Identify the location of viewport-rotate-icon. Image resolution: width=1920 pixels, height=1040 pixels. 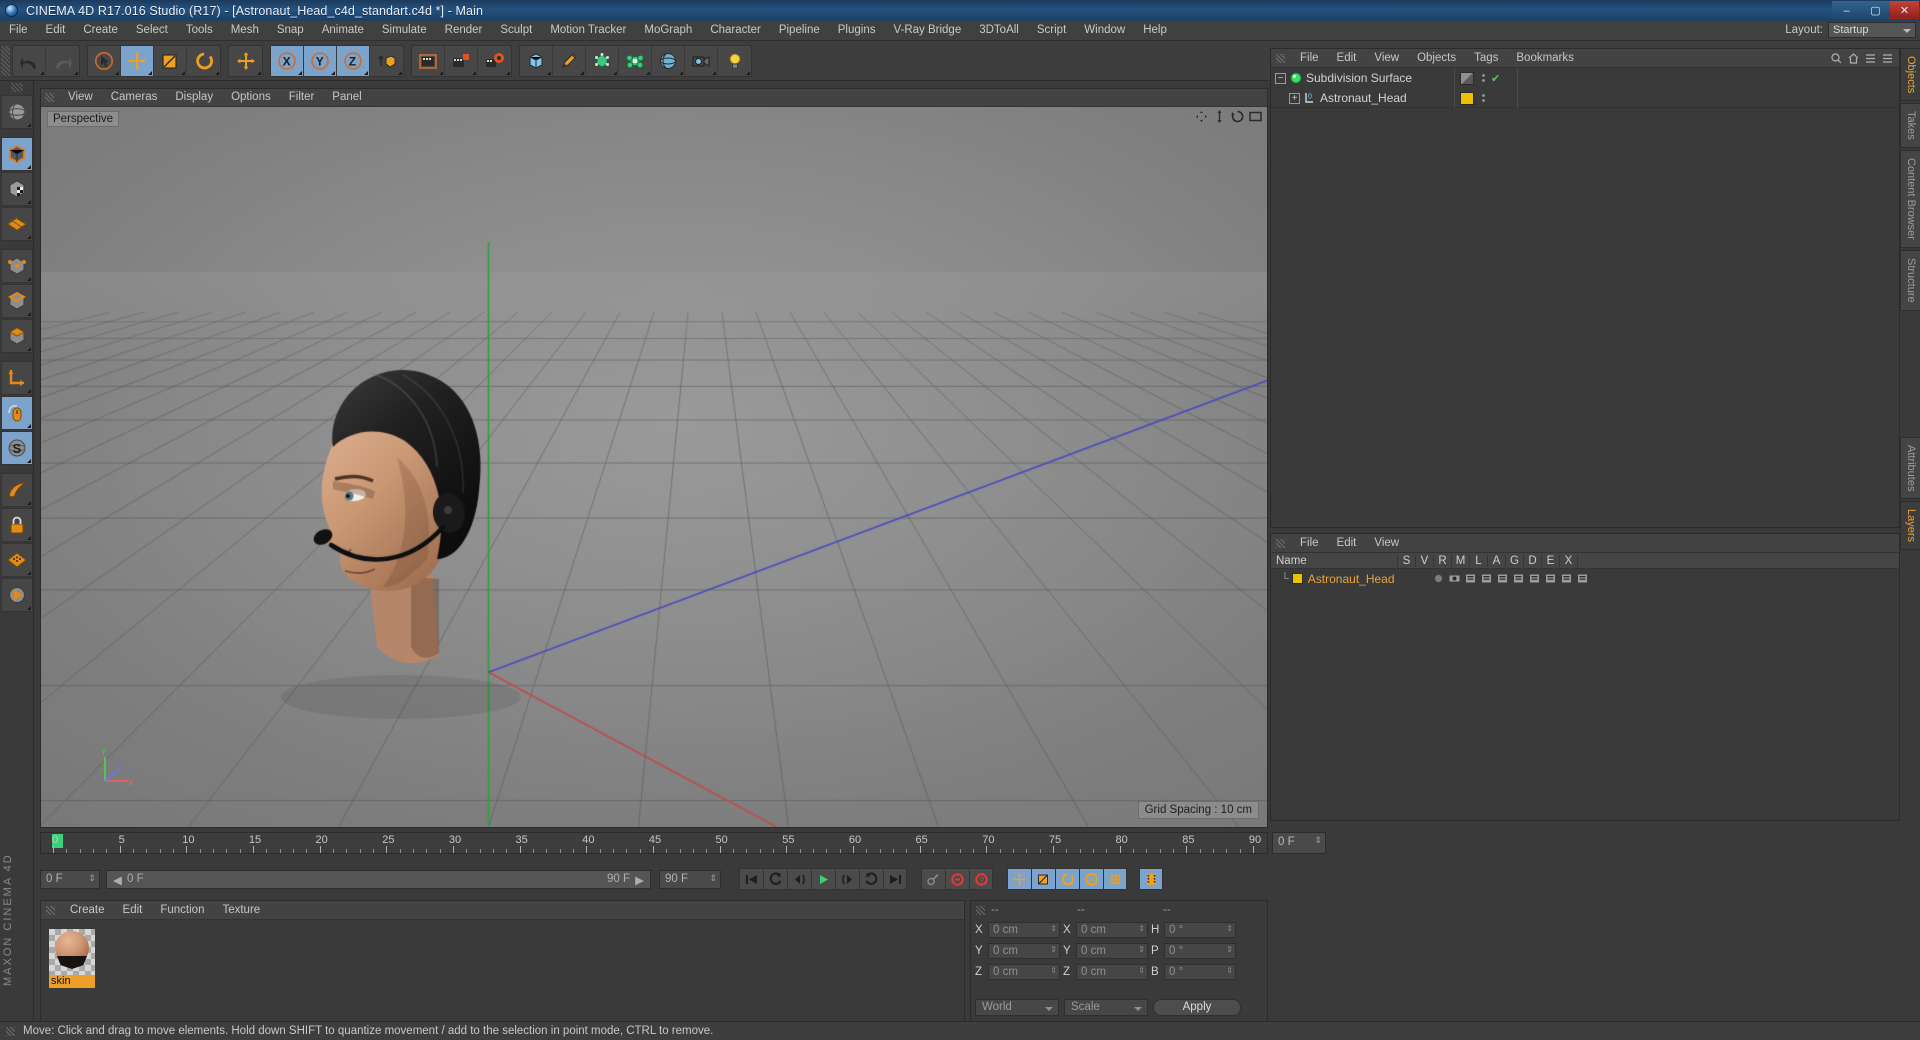
(1237, 116).